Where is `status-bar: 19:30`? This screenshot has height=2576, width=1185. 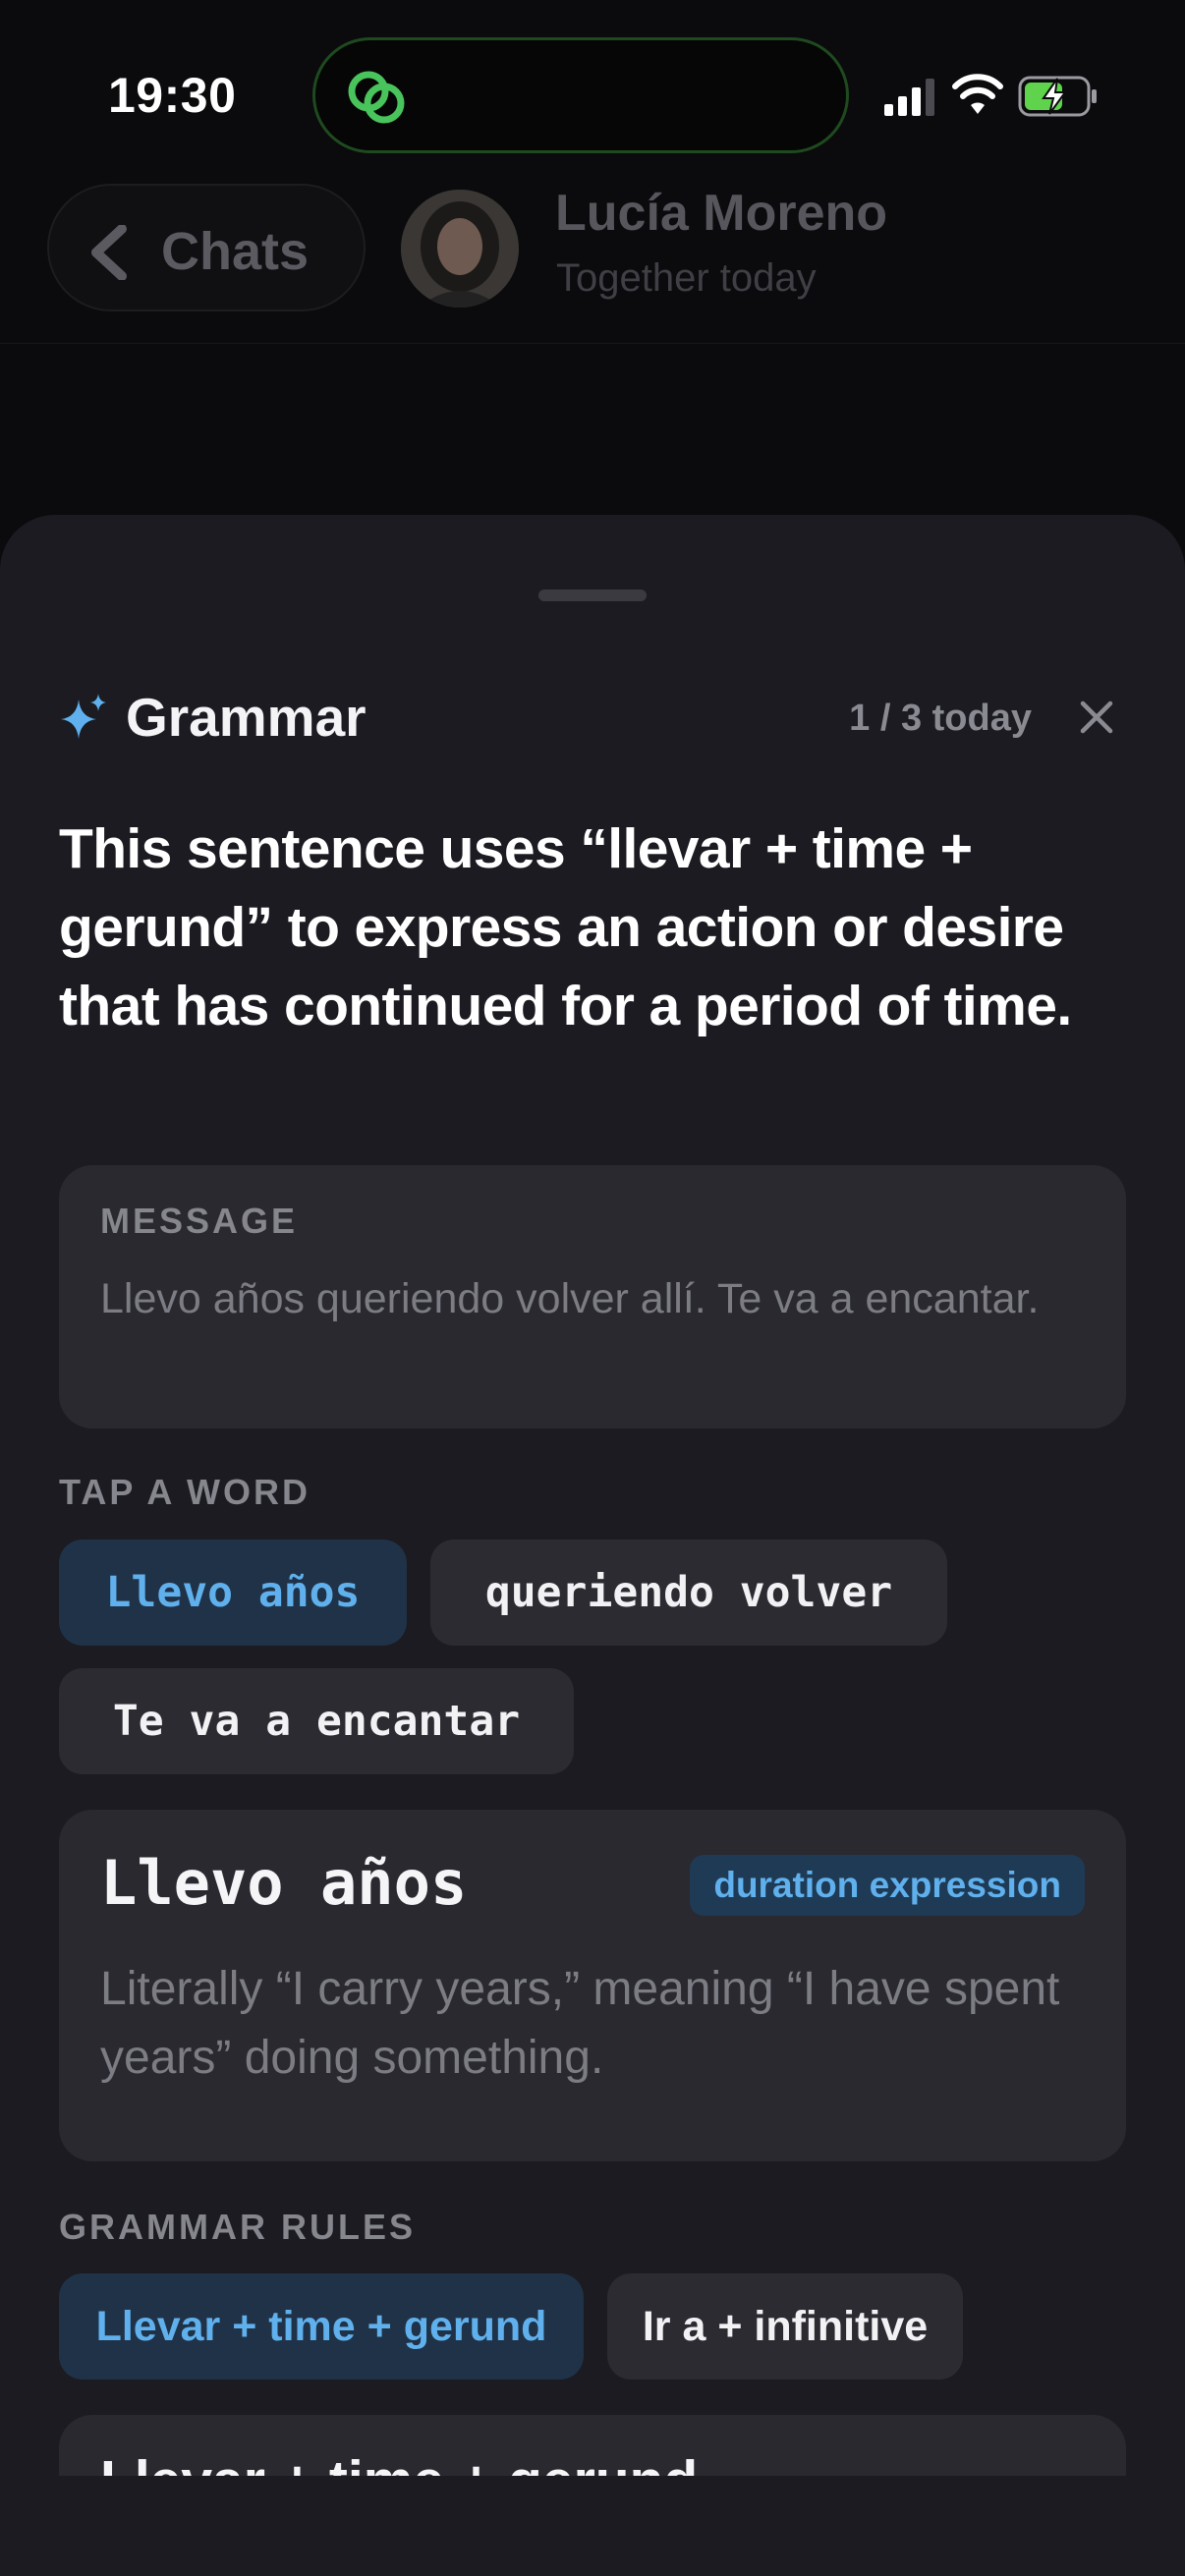
status-bar: 19:30 is located at coordinates (592, 93).